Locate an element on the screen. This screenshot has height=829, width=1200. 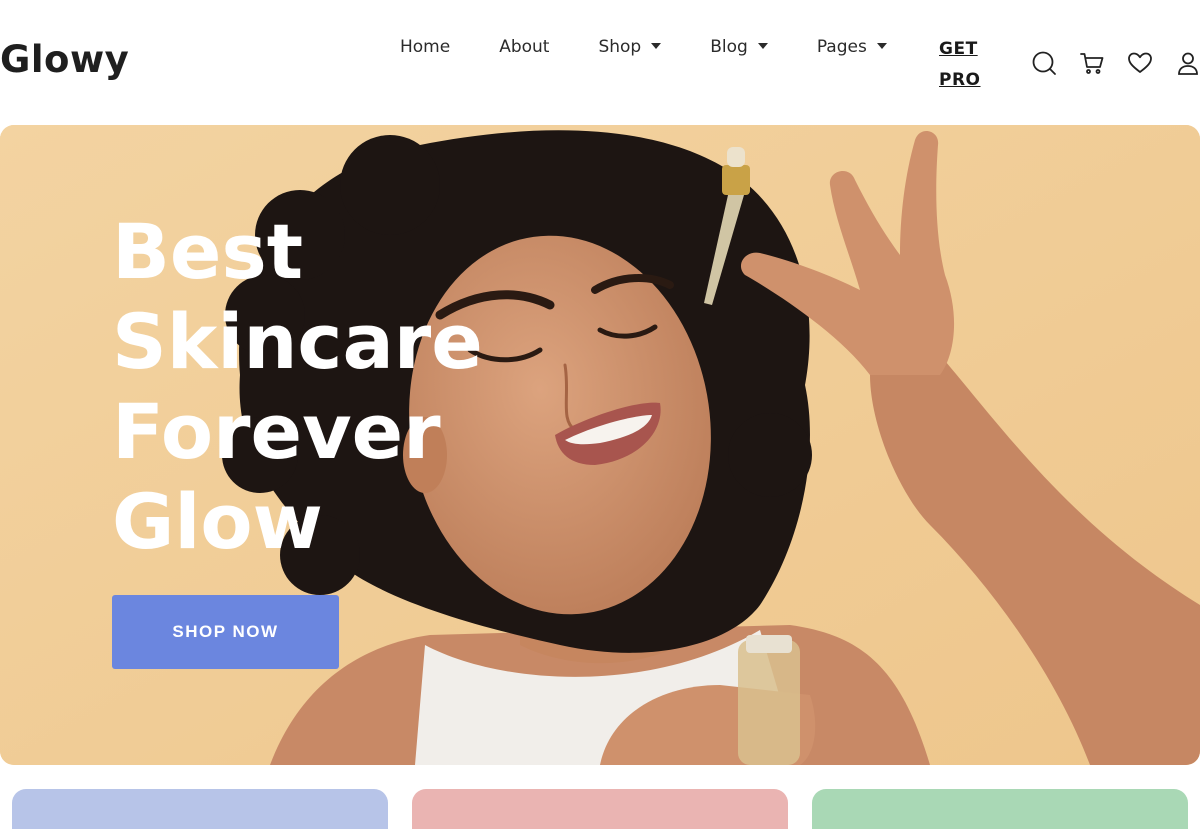
brand-logo: Glowy is located at coordinates (64, 60).